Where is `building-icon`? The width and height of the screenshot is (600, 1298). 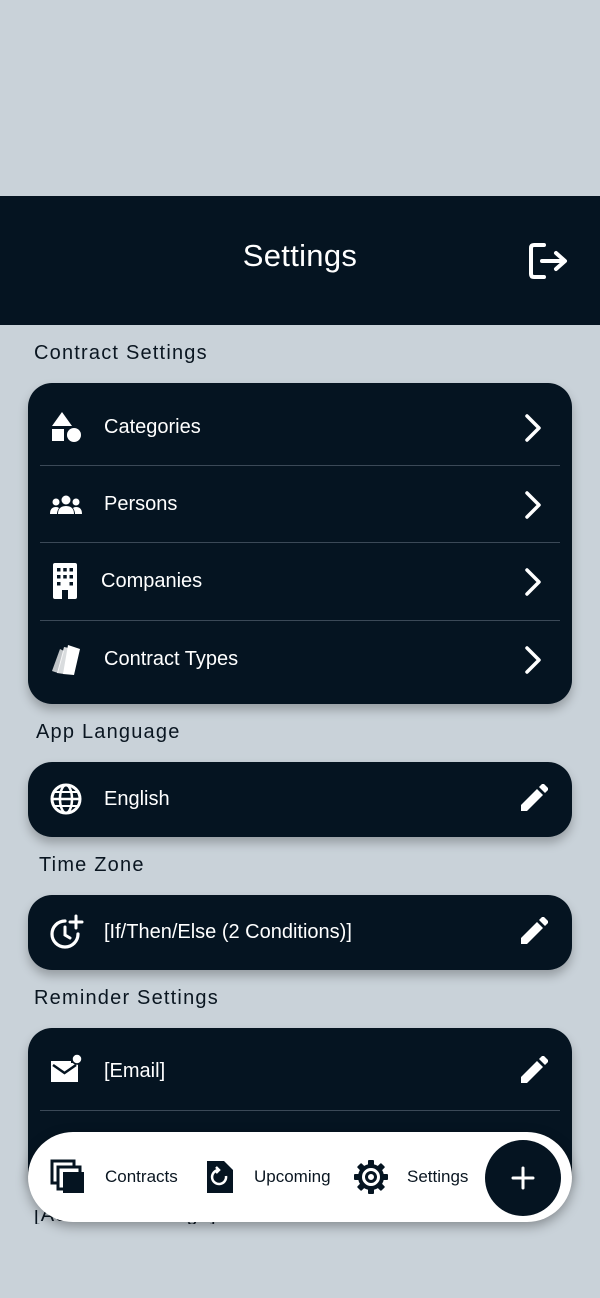 building-icon is located at coordinates (65, 581).